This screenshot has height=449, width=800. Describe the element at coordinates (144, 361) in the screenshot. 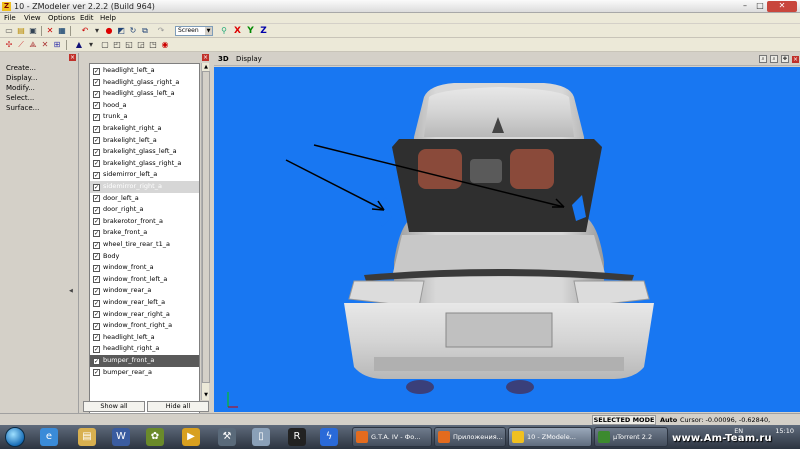

I see `object-list-item: ✓ bumper_front_a` at that location.